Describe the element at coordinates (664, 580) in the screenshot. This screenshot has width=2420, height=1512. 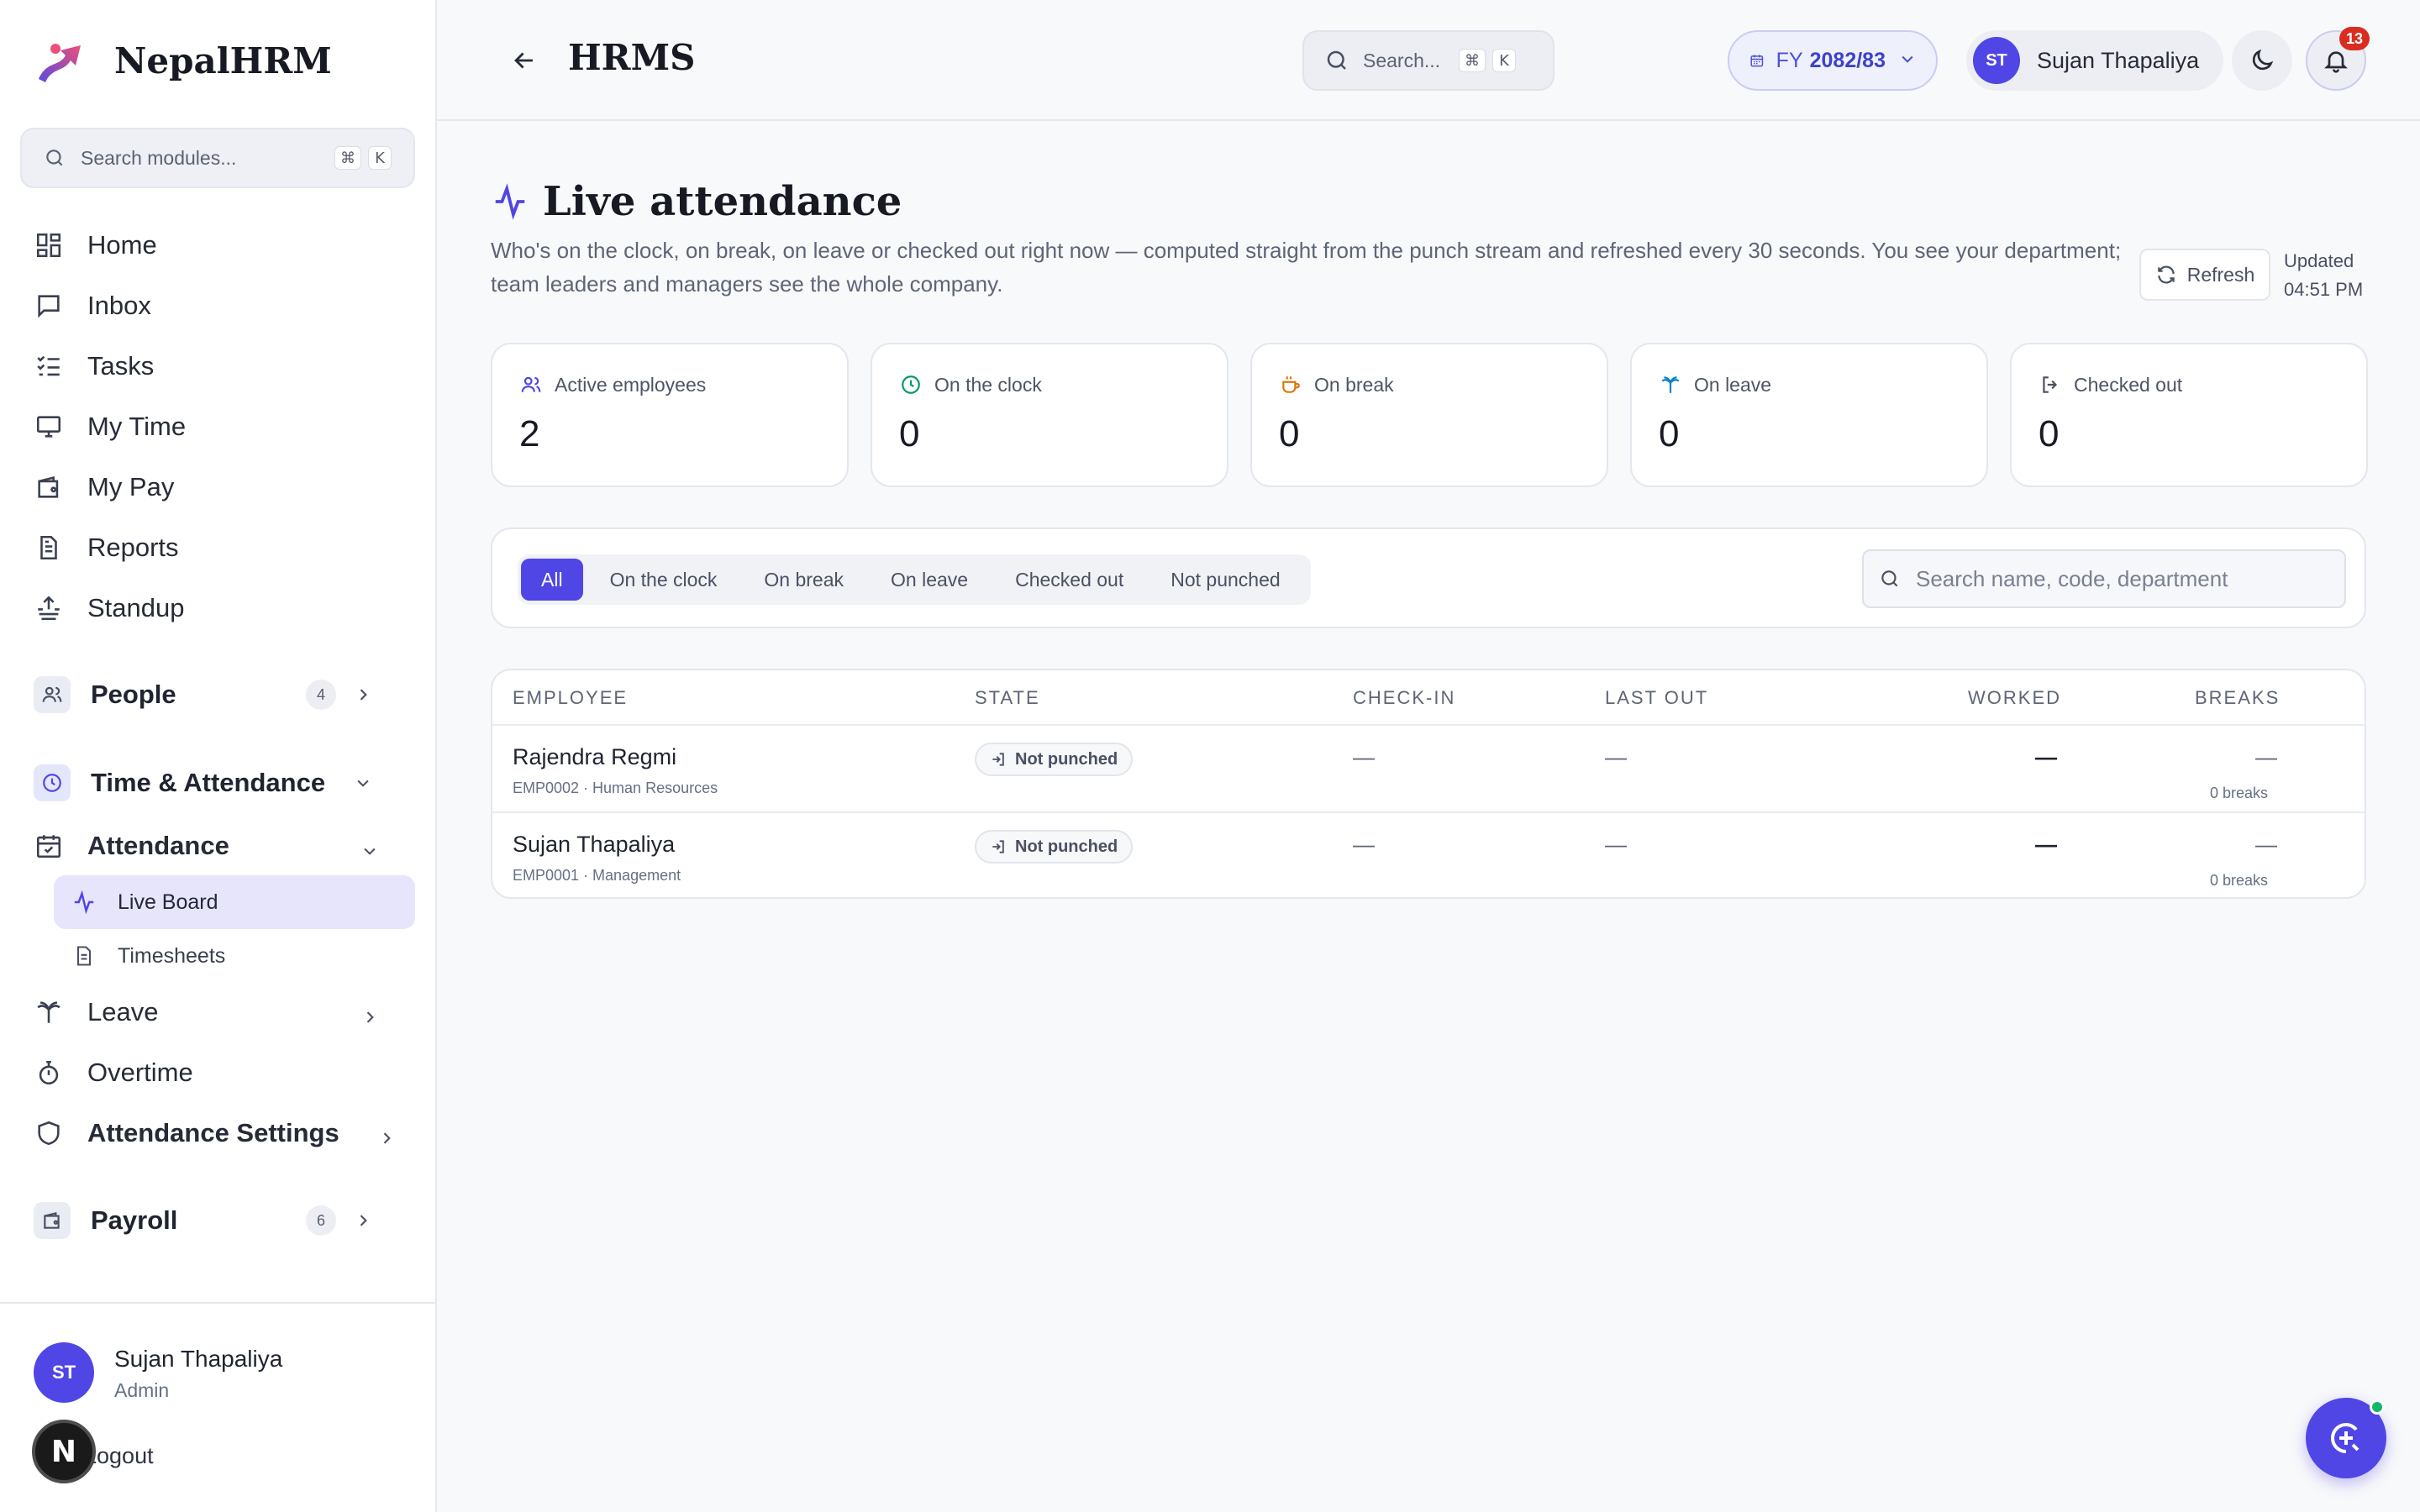
I see `filter-tab-on-the-clock: On the clock` at that location.